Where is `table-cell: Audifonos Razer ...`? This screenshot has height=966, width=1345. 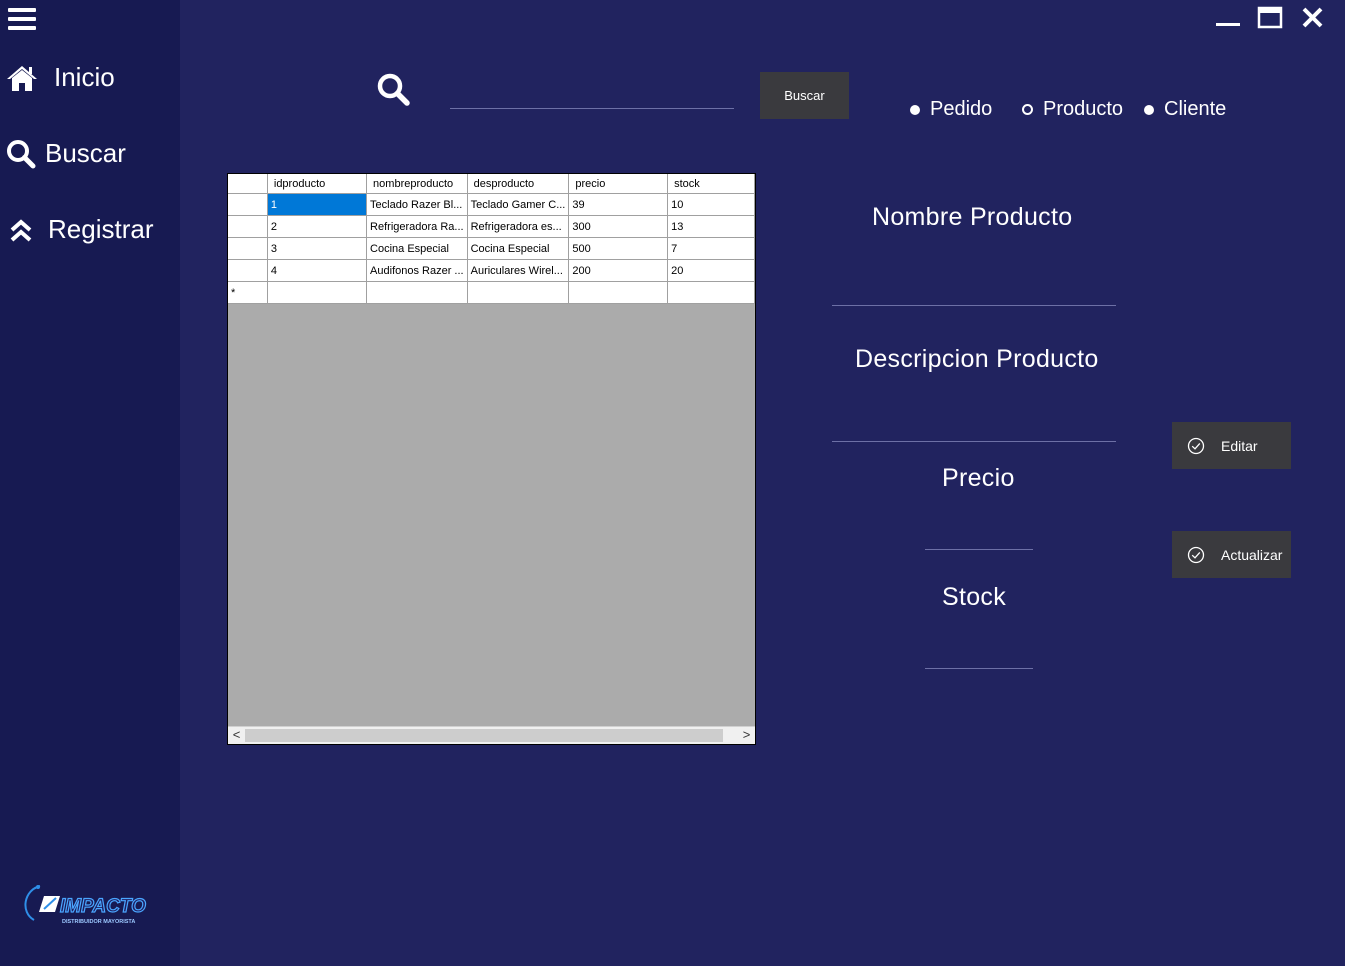 table-cell: Audifonos Razer ... is located at coordinates (417, 270).